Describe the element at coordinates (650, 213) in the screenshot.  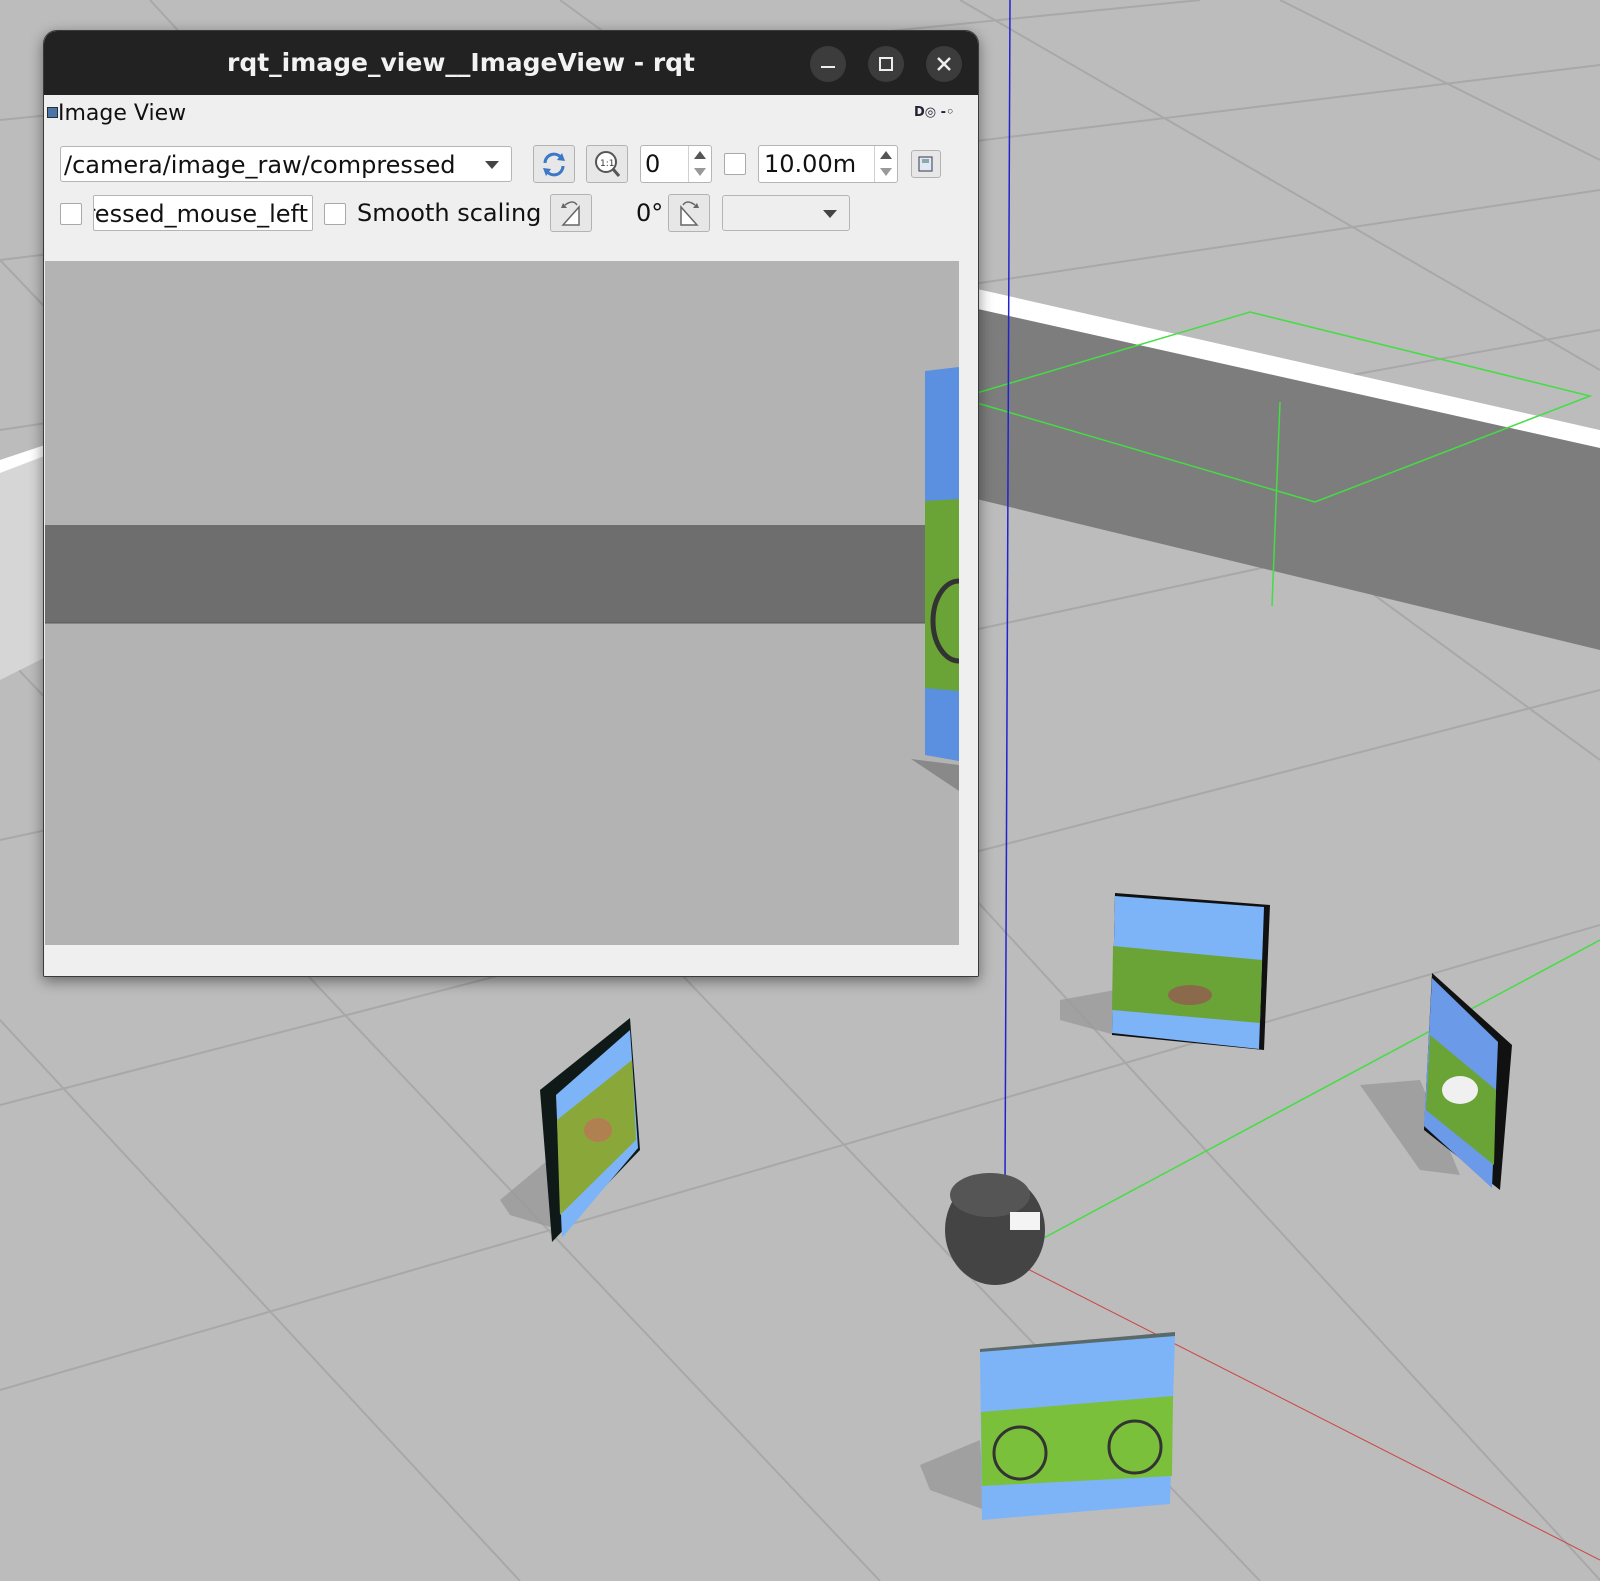
I see `rotation-label: 0°` at that location.